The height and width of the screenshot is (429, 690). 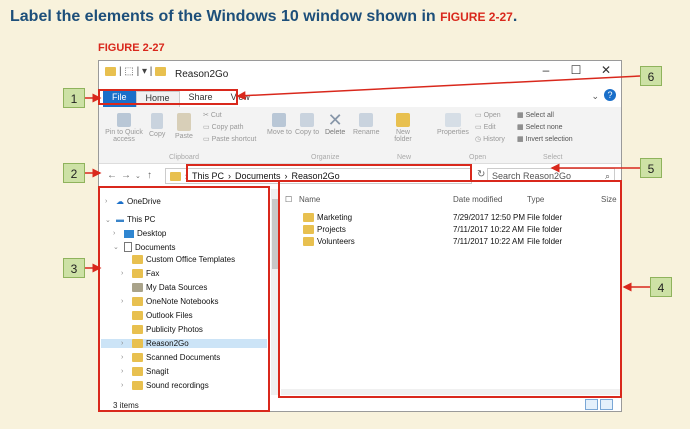 What do you see at coordinates (183, 122) in the screenshot?
I see `paste-icon` at bounding box center [183, 122].